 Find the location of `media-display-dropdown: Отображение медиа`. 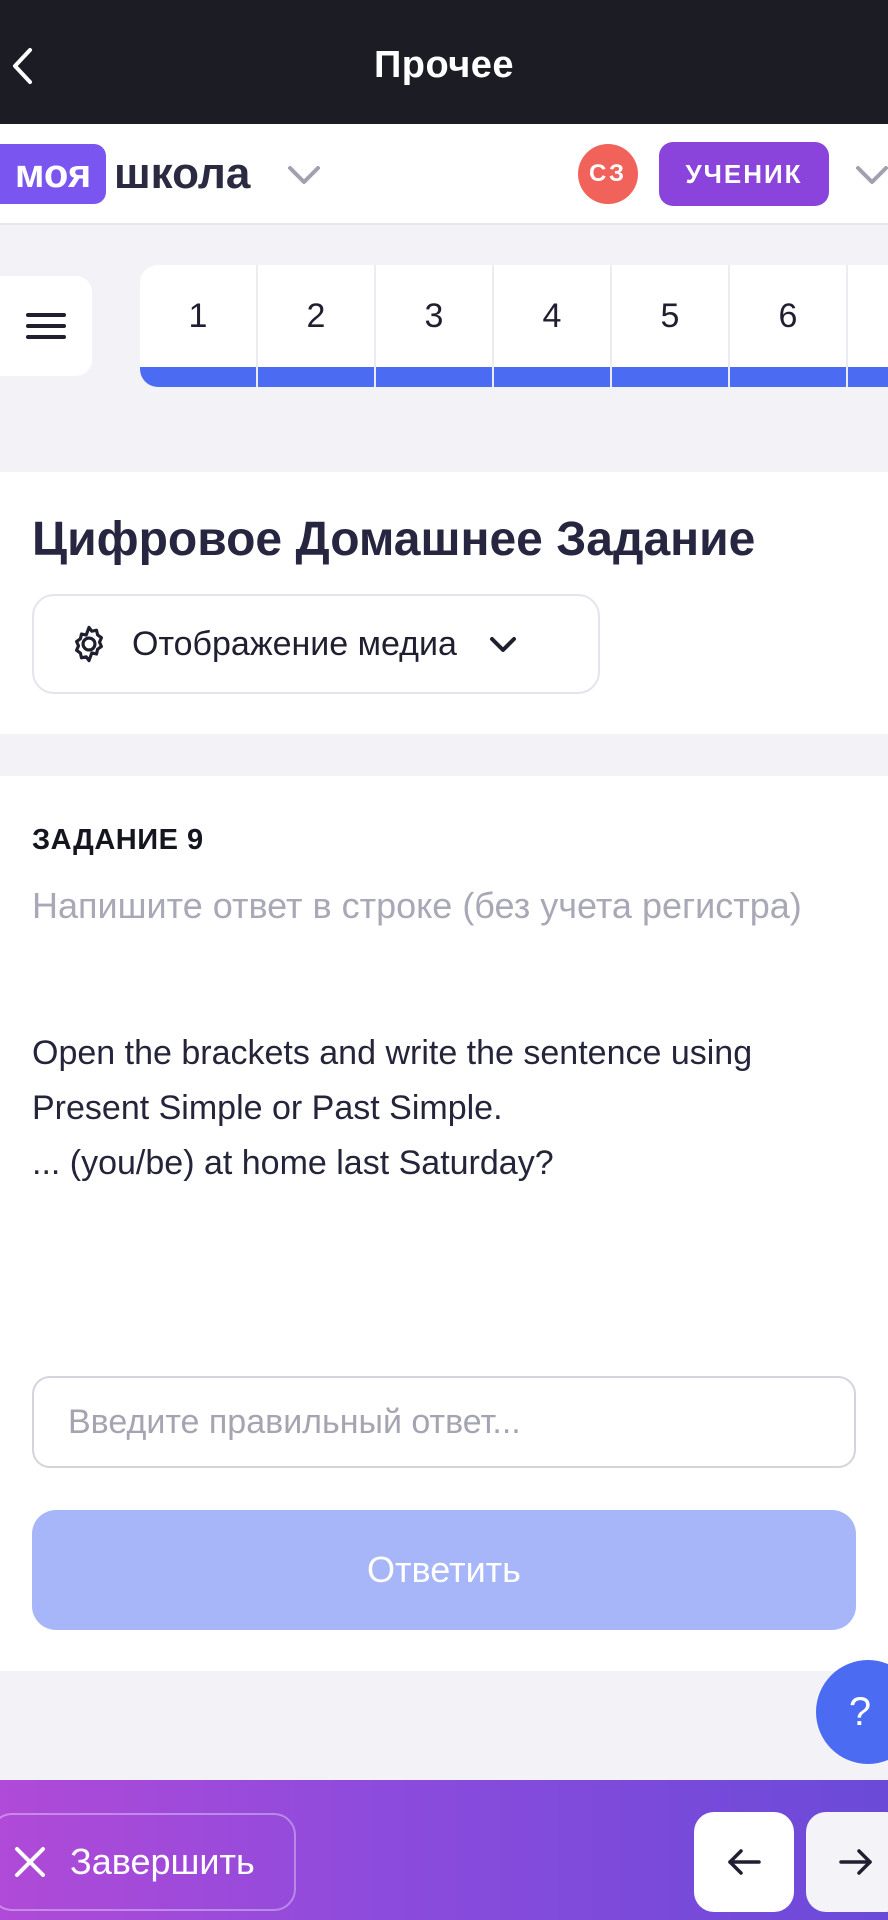

media-display-dropdown: Отображение медиа is located at coordinates (316, 644).